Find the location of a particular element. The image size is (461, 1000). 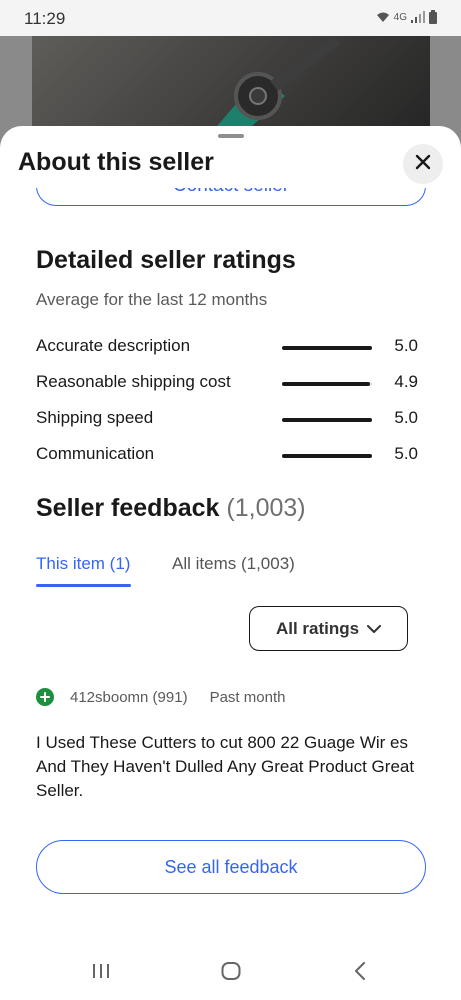

status-icons: 4G is located at coordinates (406, 17).